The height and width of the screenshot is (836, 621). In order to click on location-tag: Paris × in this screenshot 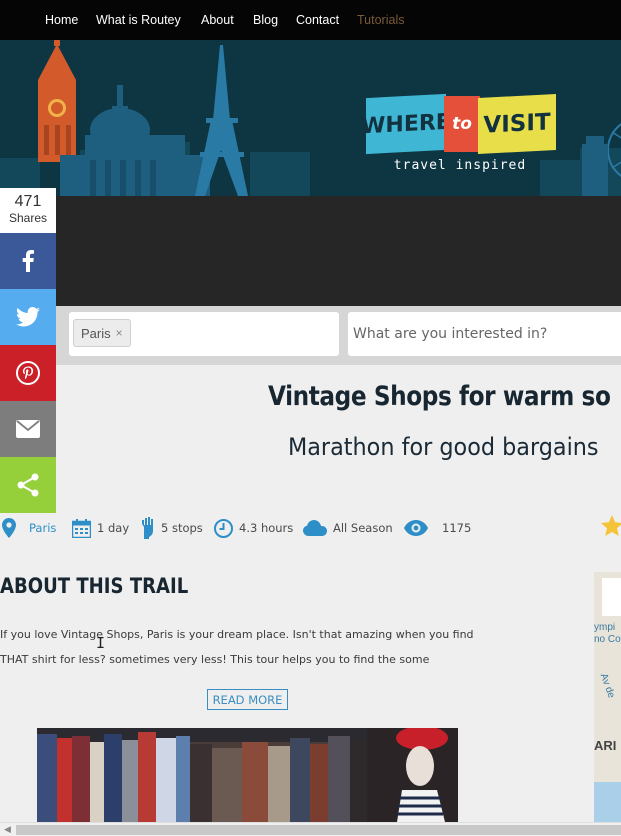, I will do `click(102, 333)`.